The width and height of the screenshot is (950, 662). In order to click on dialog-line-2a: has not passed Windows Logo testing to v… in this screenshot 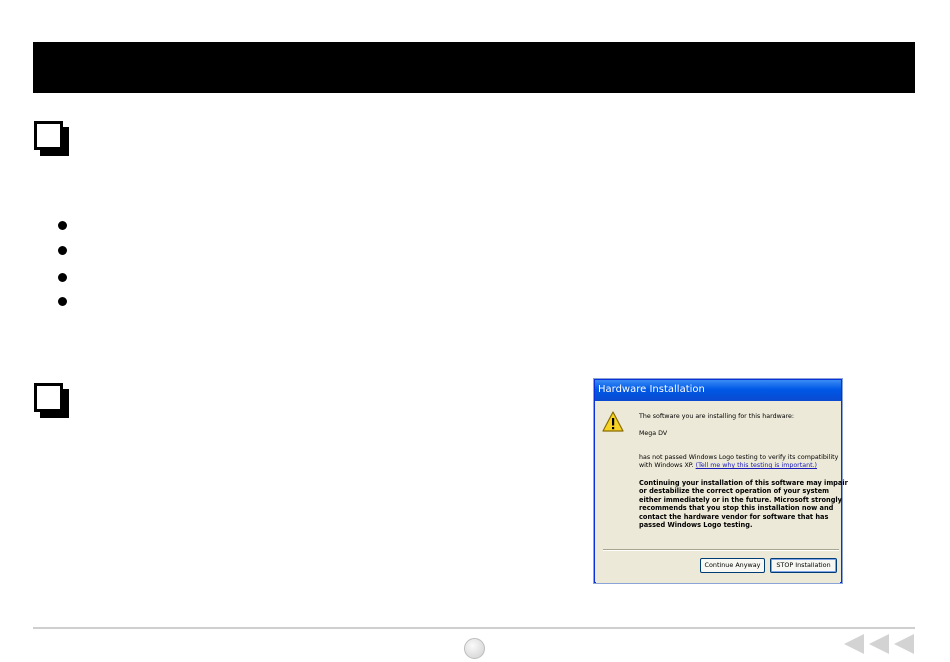, I will do `click(739, 457)`.